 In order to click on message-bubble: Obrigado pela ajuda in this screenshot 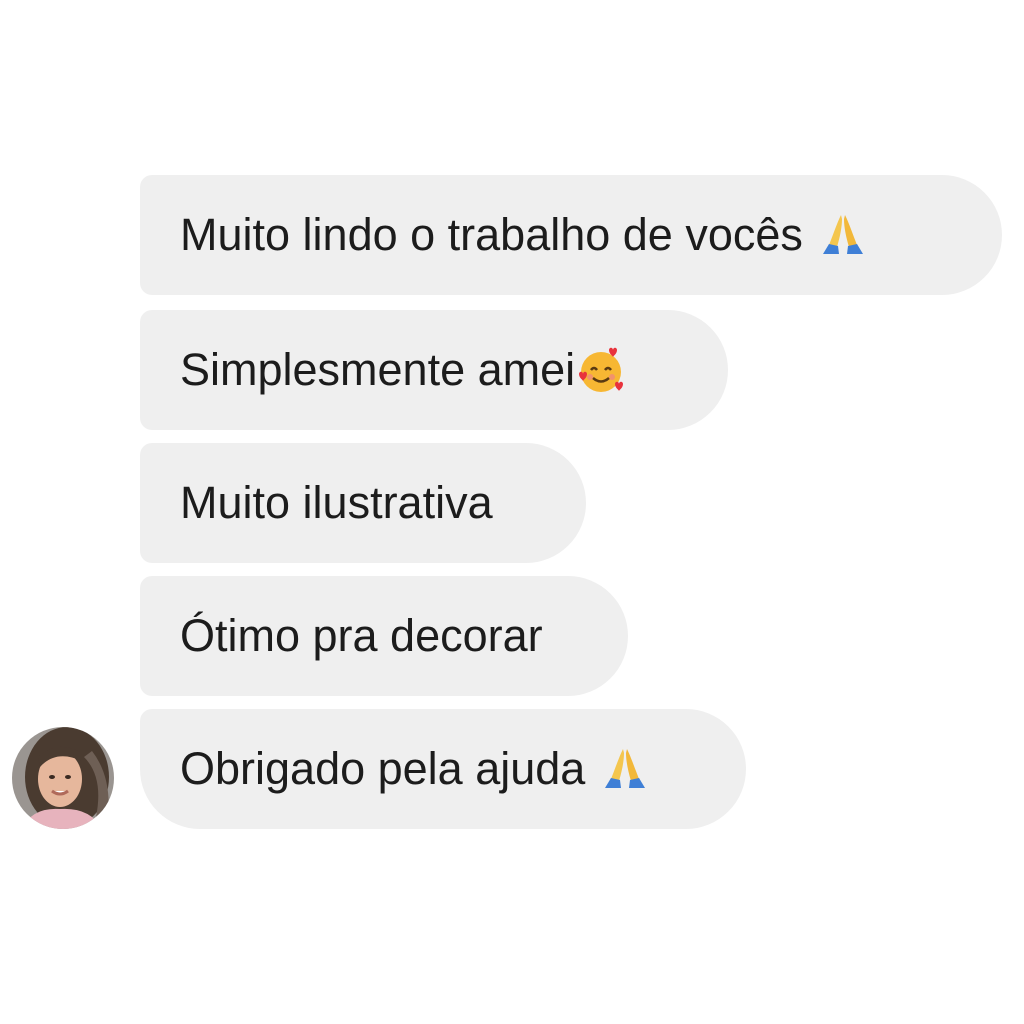, I will do `click(443, 769)`.